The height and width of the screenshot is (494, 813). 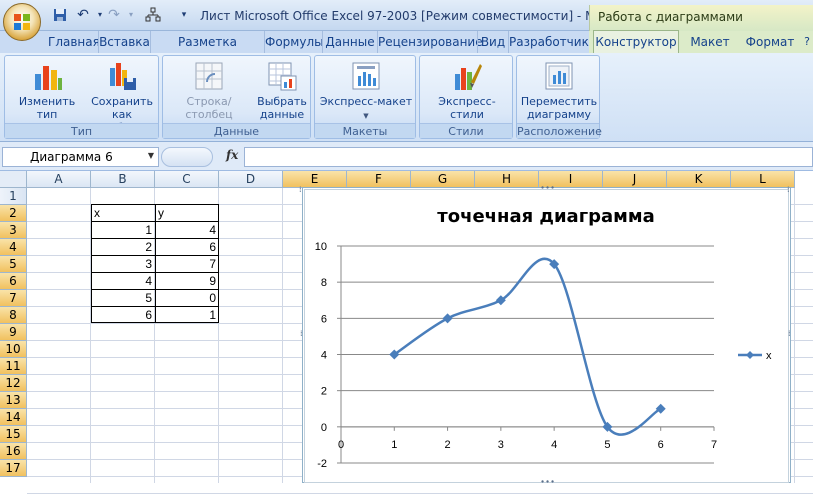 I want to click on office-button, so click(x=22, y=22).